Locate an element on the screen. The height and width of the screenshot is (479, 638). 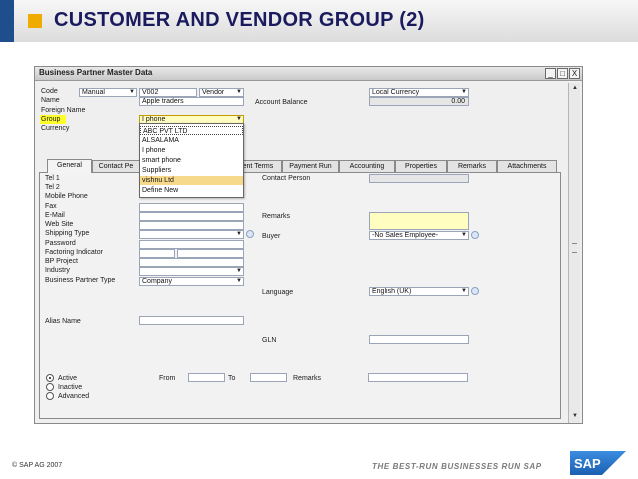
fax-field is located at coordinates (191, 207).